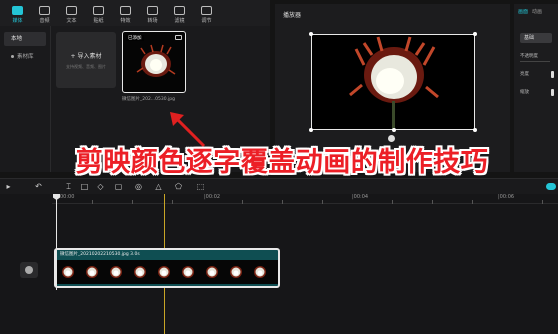  Describe the element at coordinates (360, 197) in the screenshot. I see `ruler-label: |00:04` at that location.